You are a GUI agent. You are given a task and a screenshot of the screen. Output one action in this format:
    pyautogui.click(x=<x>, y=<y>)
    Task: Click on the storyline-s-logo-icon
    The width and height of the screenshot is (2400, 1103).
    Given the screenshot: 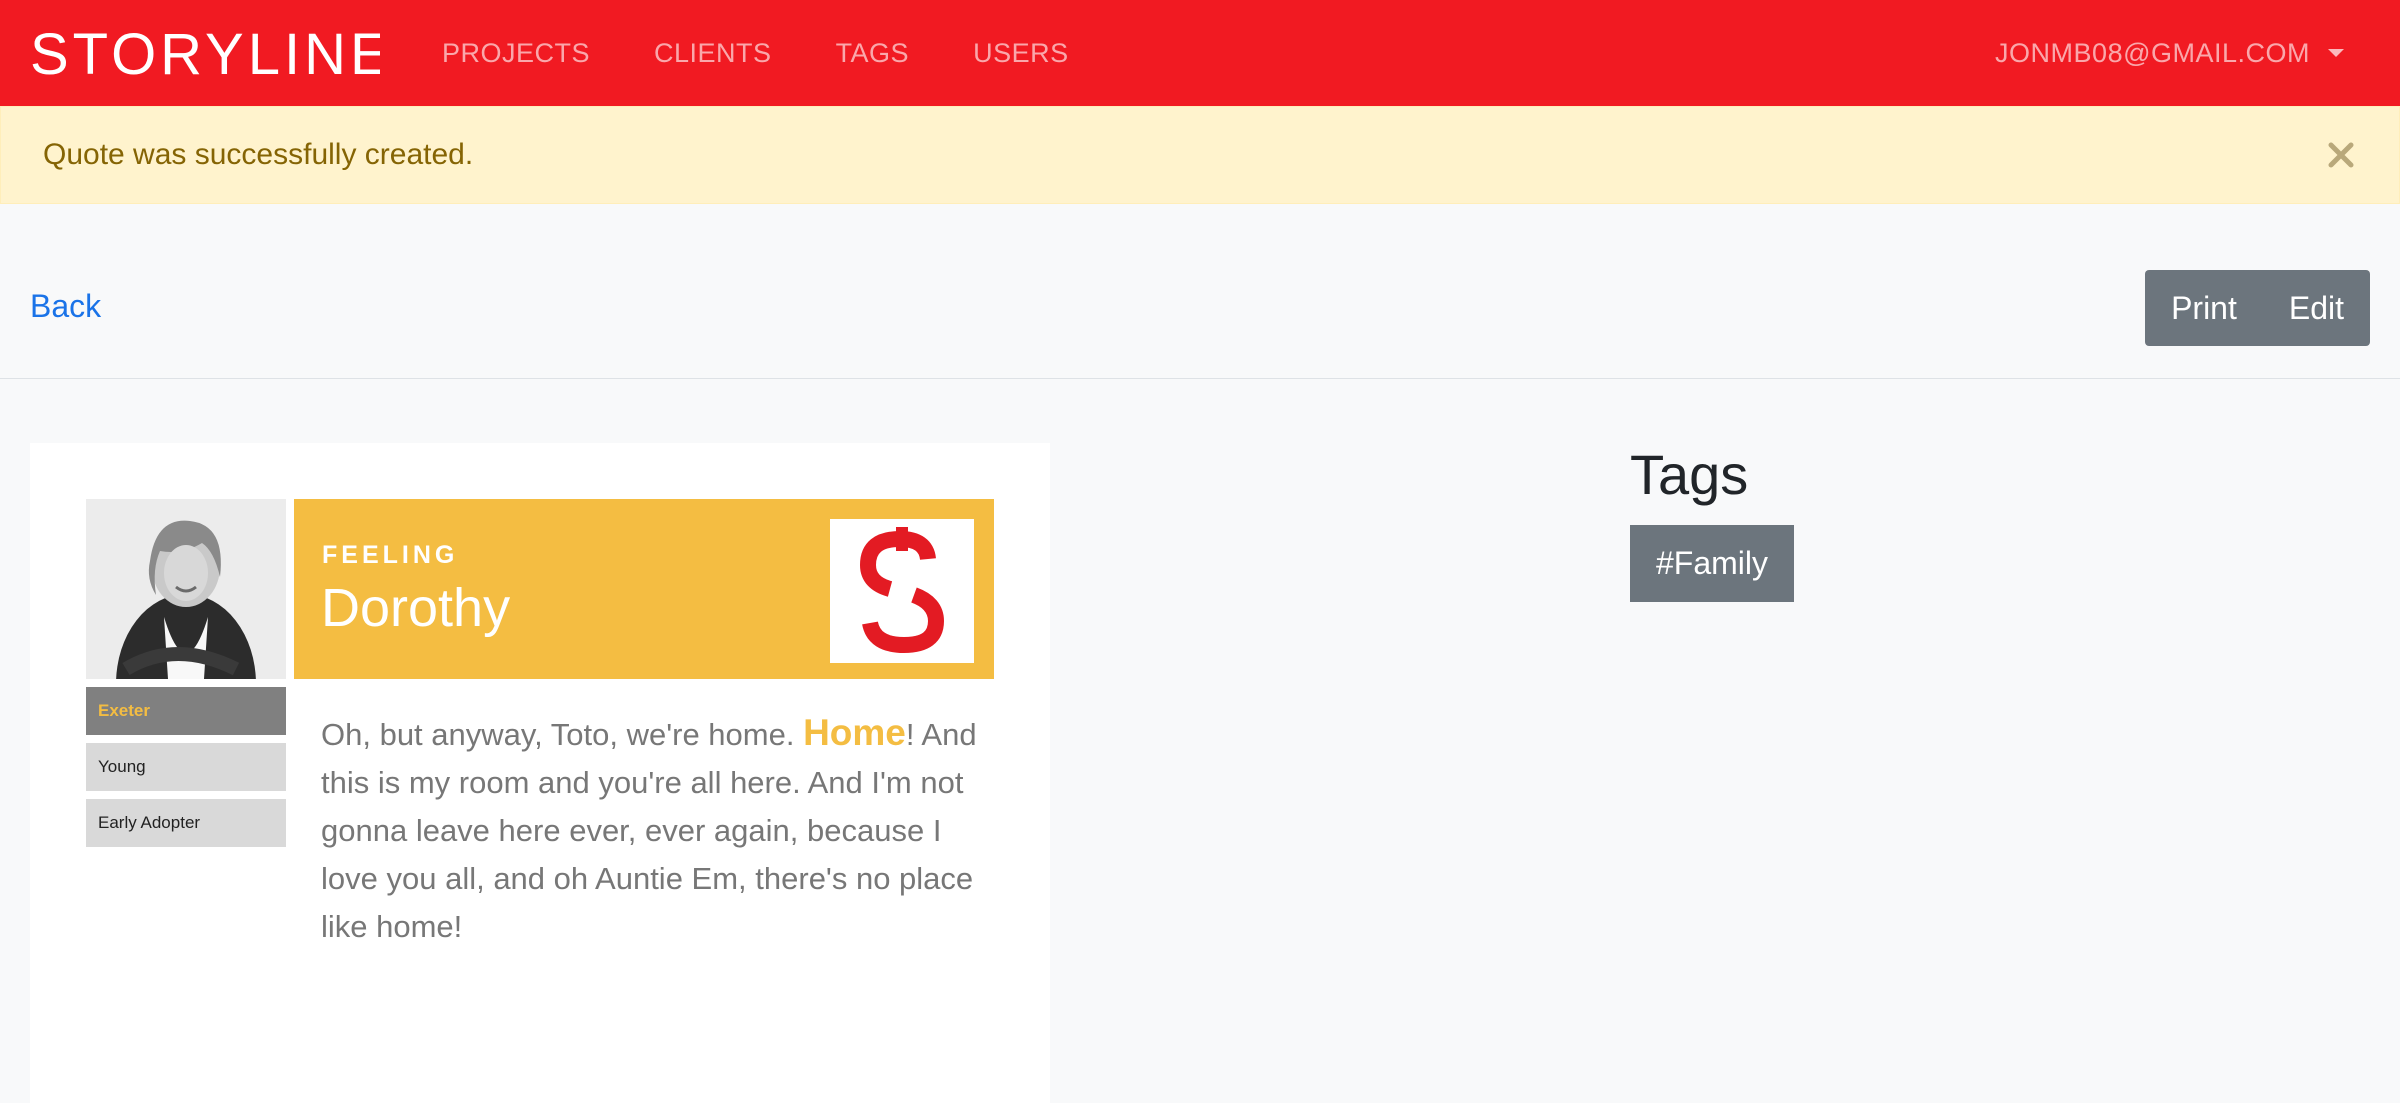 What is the action you would take?
    pyautogui.click(x=902, y=591)
    